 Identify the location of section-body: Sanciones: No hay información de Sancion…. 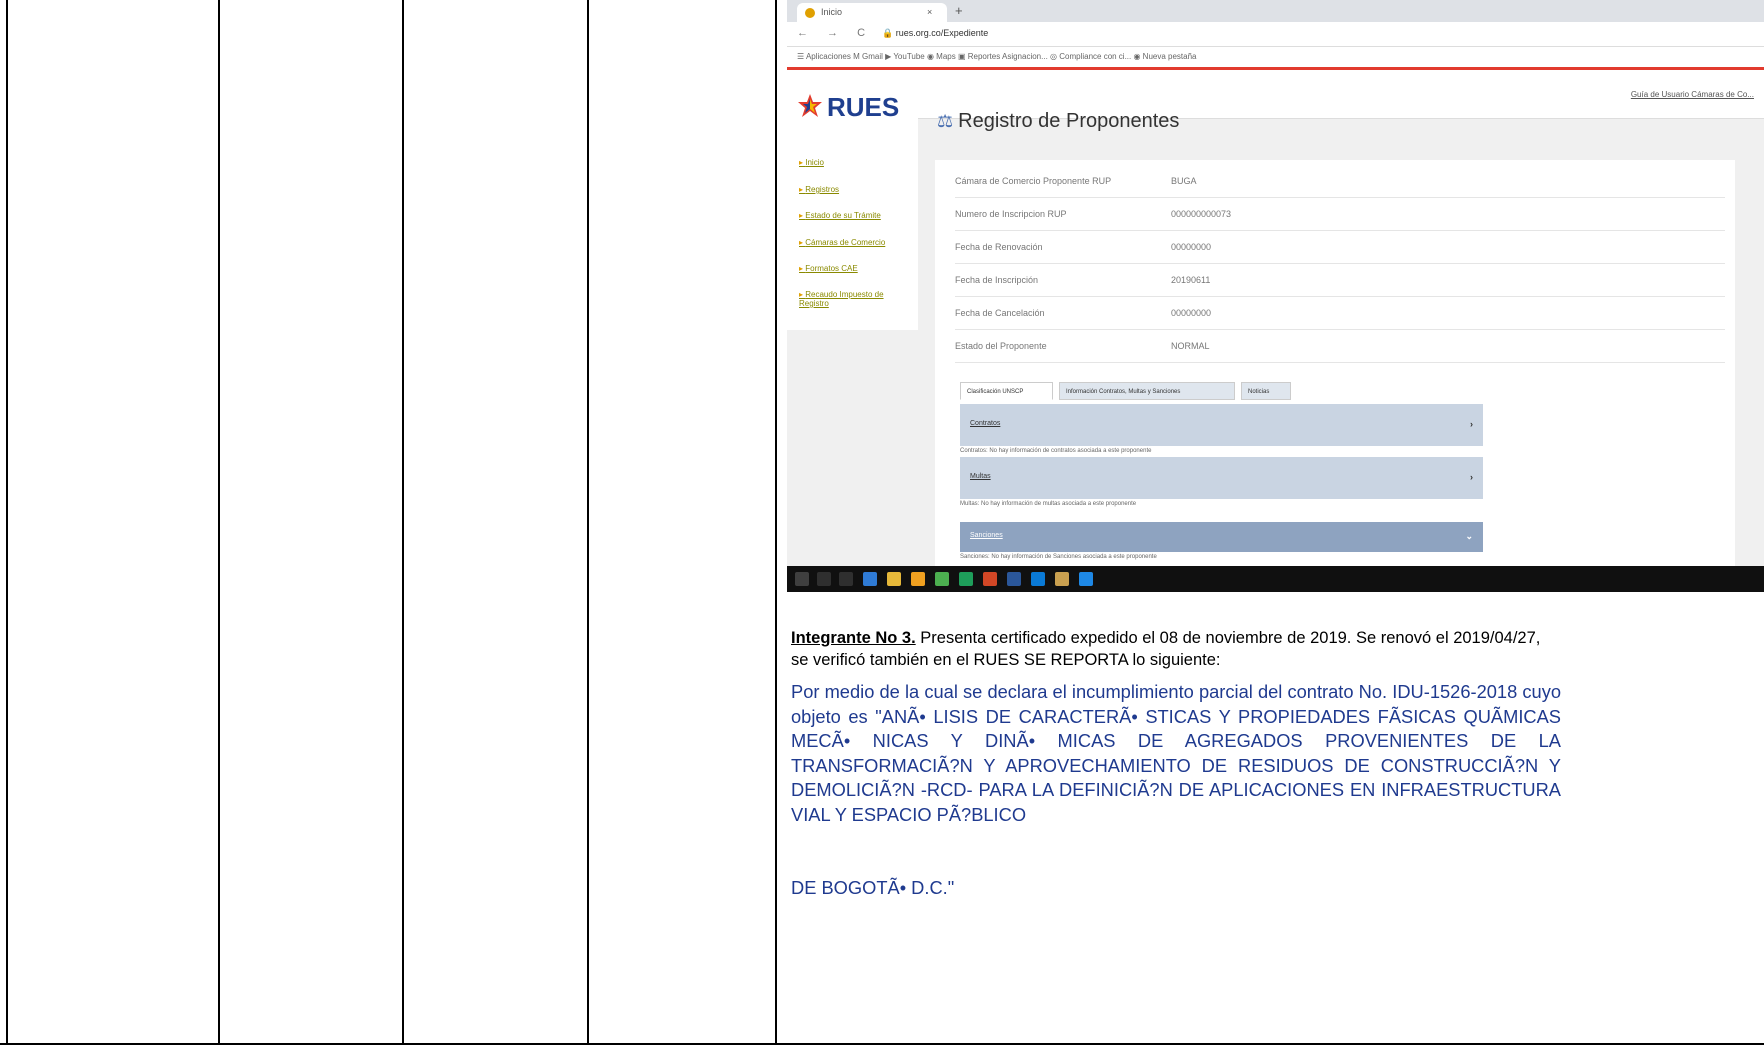
(1221, 557).